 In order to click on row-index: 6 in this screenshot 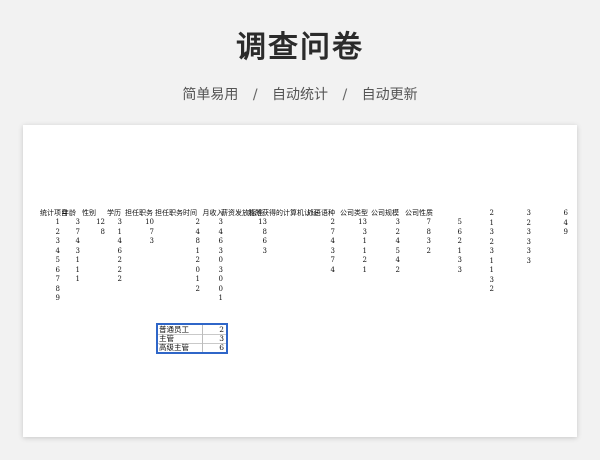, I will do `click(57, 269)`.